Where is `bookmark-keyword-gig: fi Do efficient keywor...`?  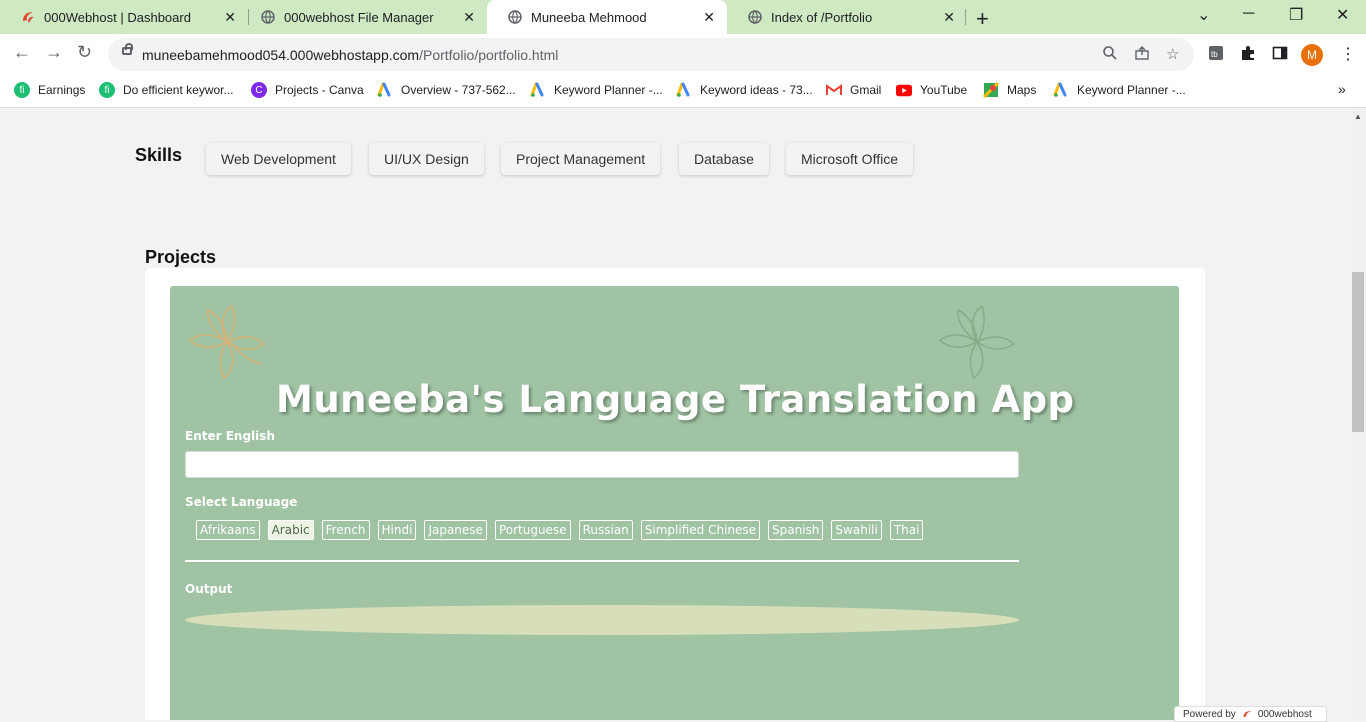
bookmark-keyword-gig: fi Do efficient keywor... is located at coordinates (166, 90).